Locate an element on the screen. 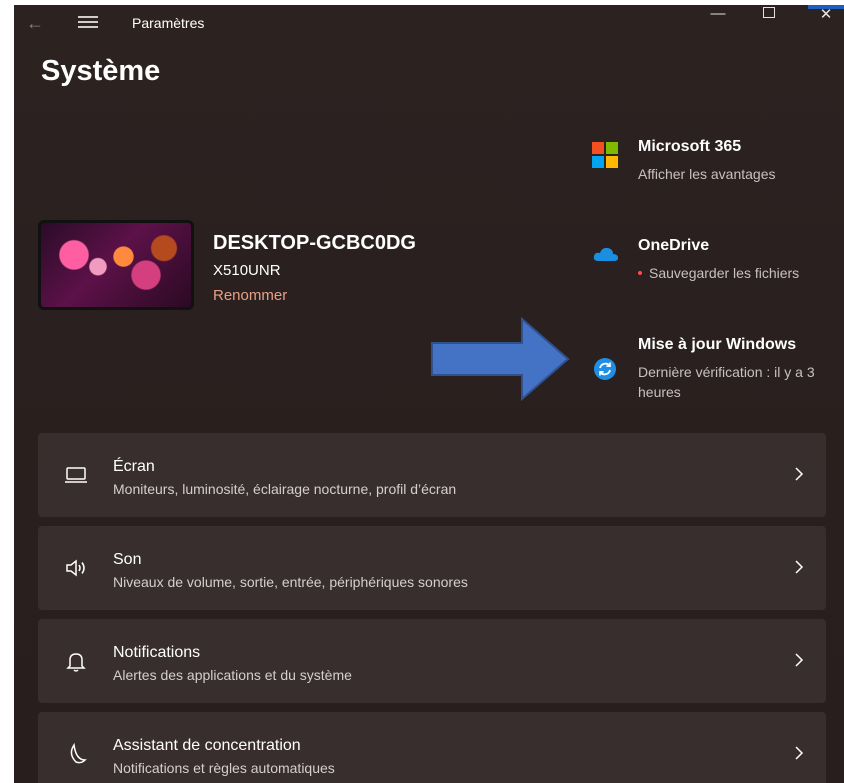  page-title: Système is located at coordinates (101, 71).